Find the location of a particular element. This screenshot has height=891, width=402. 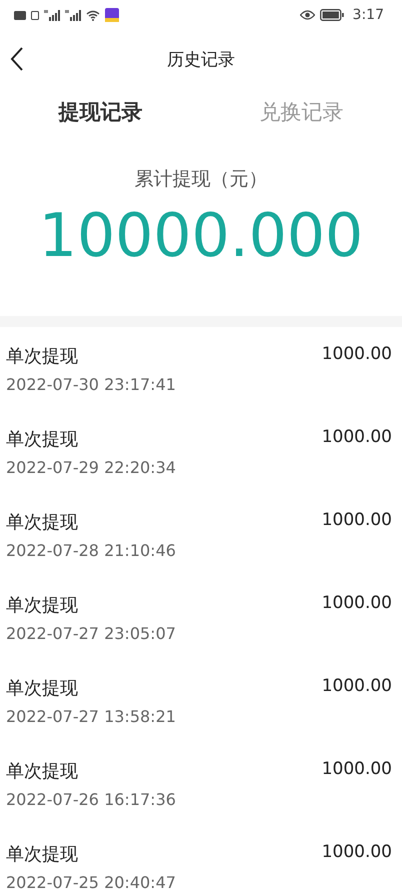

page-title: 历史记录 is located at coordinates (201, 59).